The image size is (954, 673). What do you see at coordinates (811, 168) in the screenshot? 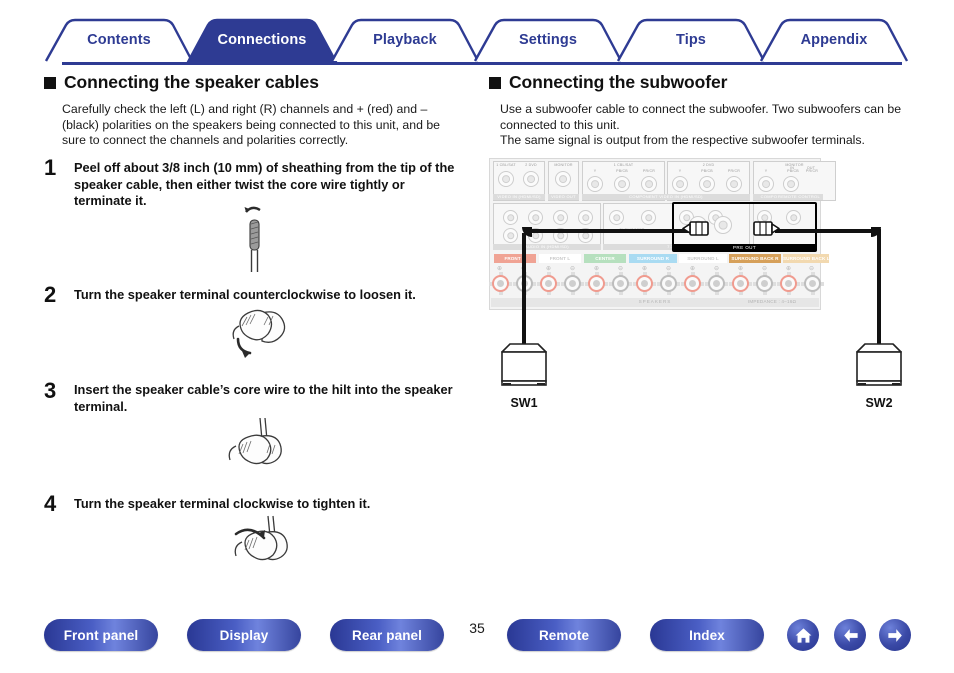
I see `remote-out-caption: OUT` at bounding box center [811, 168].